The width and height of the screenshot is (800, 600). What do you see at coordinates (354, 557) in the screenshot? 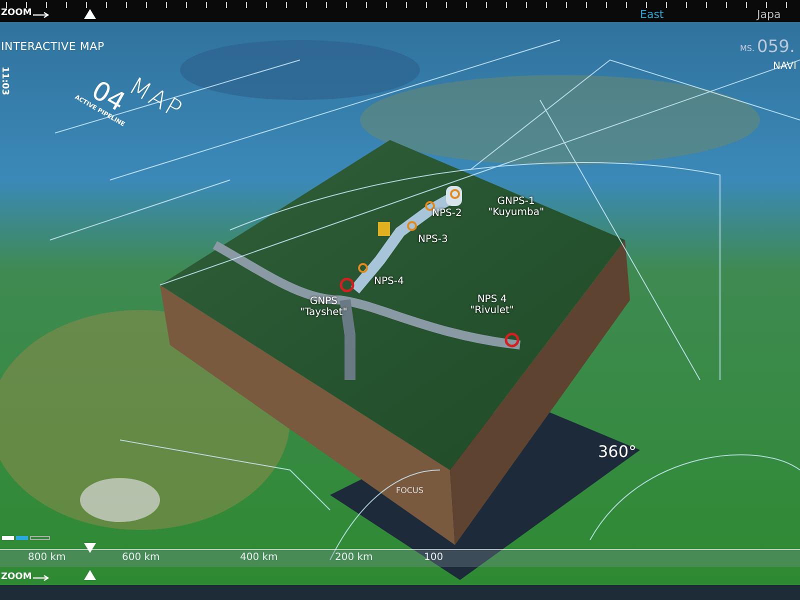
I see `scale-label: 200 km` at bounding box center [354, 557].